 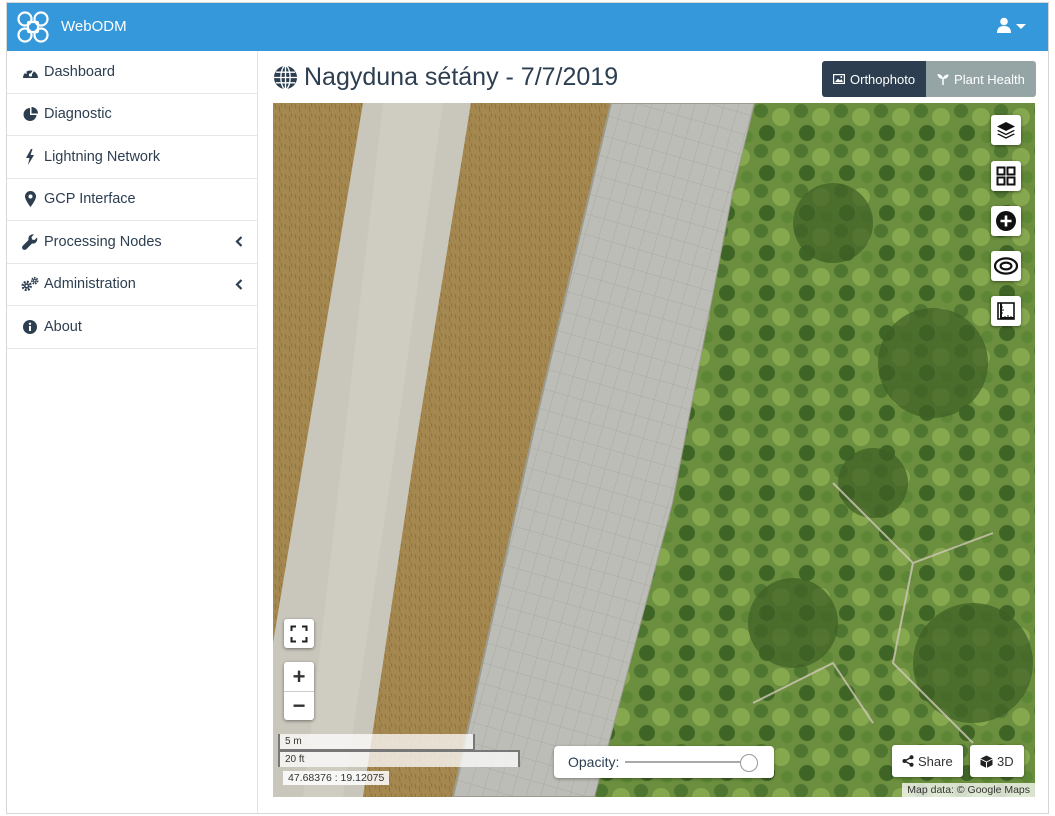 I want to click on cogs-icon, so click(x=30, y=284).